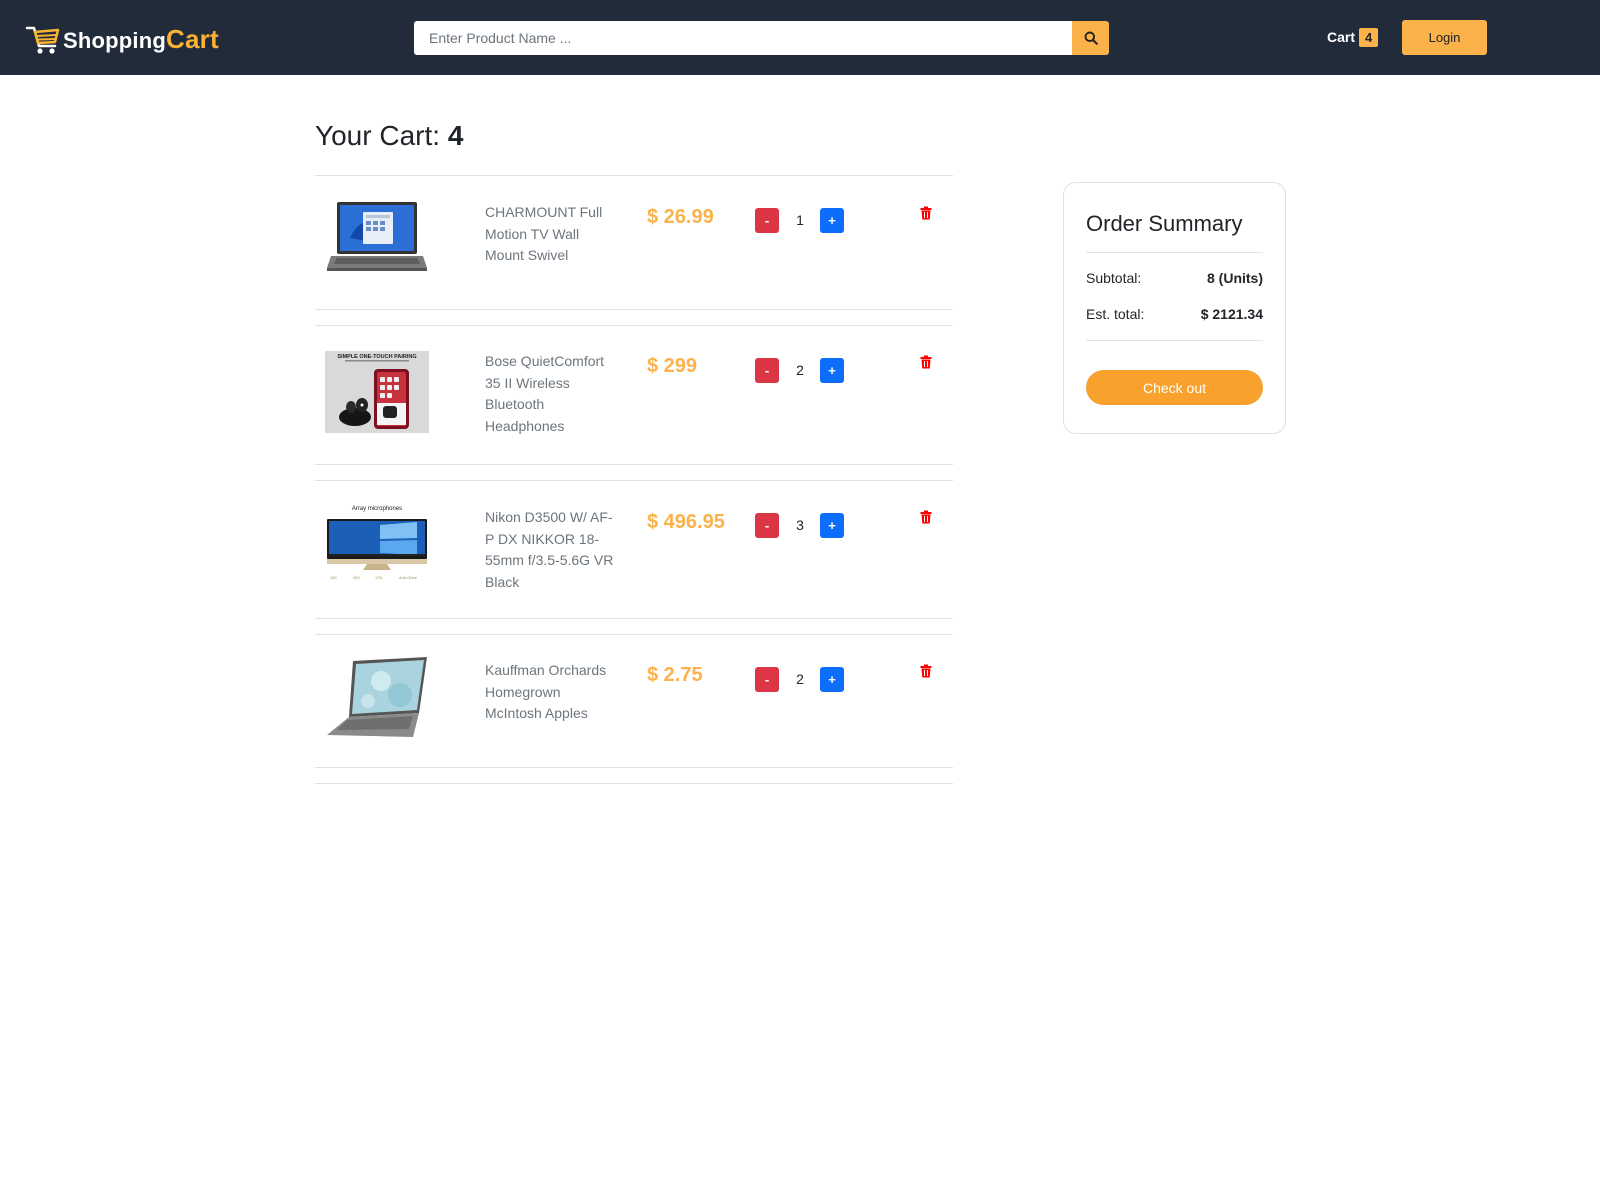 The image size is (1600, 1199). What do you see at coordinates (680, 217) in the screenshot?
I see `product-price: $ 26.99` at bounding box center [680, 217].